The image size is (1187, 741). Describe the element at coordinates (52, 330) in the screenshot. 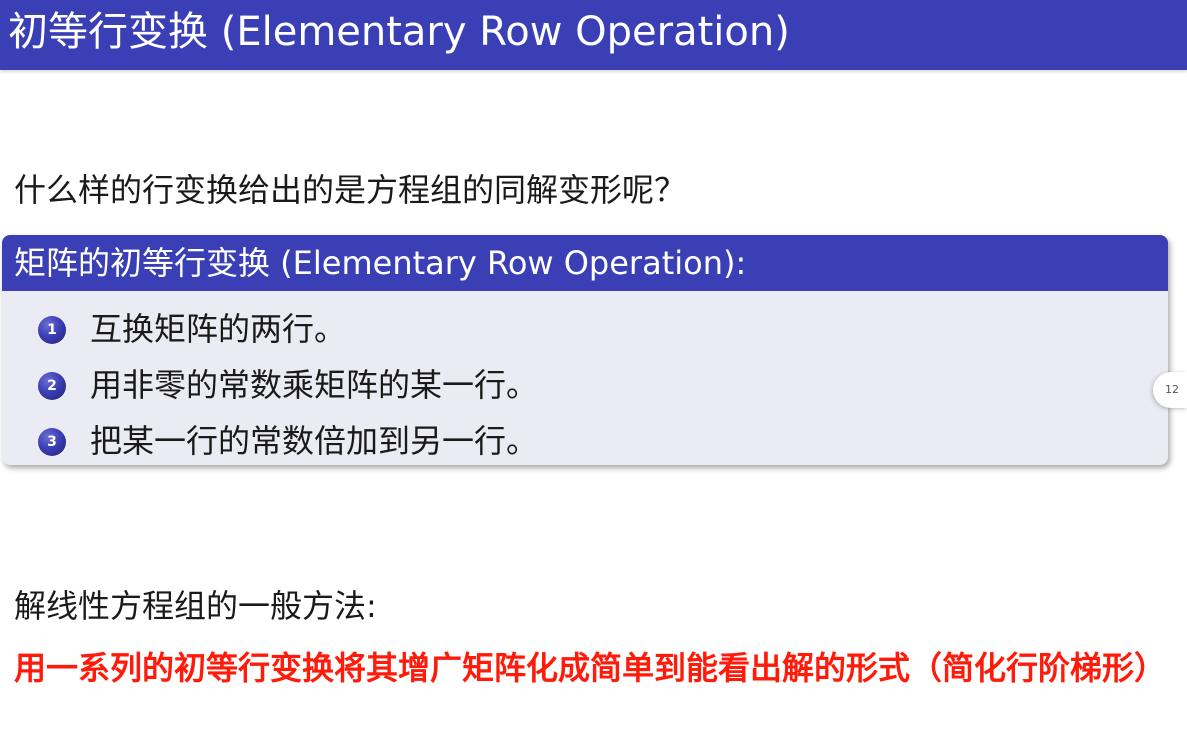

I see `numbered-bullet-icon: 1` at that location.